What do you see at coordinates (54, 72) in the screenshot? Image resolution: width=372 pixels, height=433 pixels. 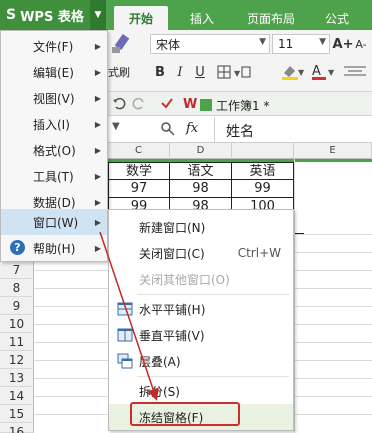 I see `menu-item-edit: 编辑(E) ▶` at bounding box center [54, 72].